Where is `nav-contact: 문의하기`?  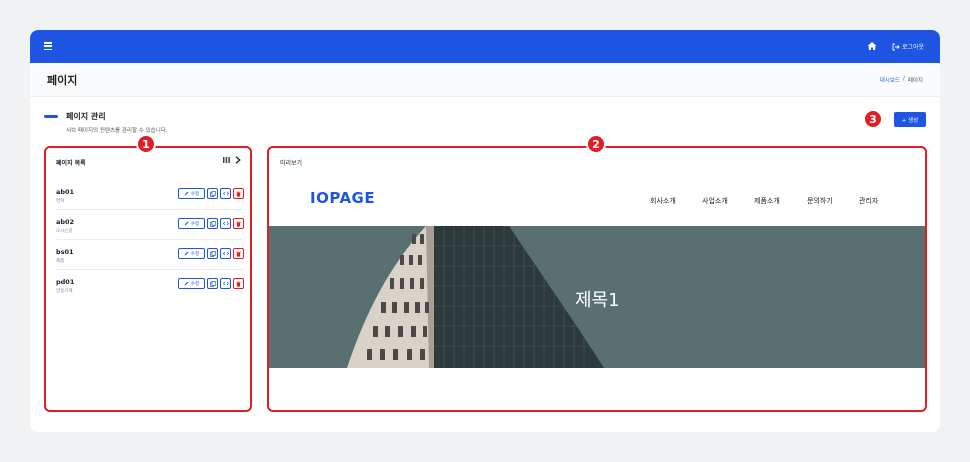
nav-contact: 문의하기 is located at coordinates (820, 201).